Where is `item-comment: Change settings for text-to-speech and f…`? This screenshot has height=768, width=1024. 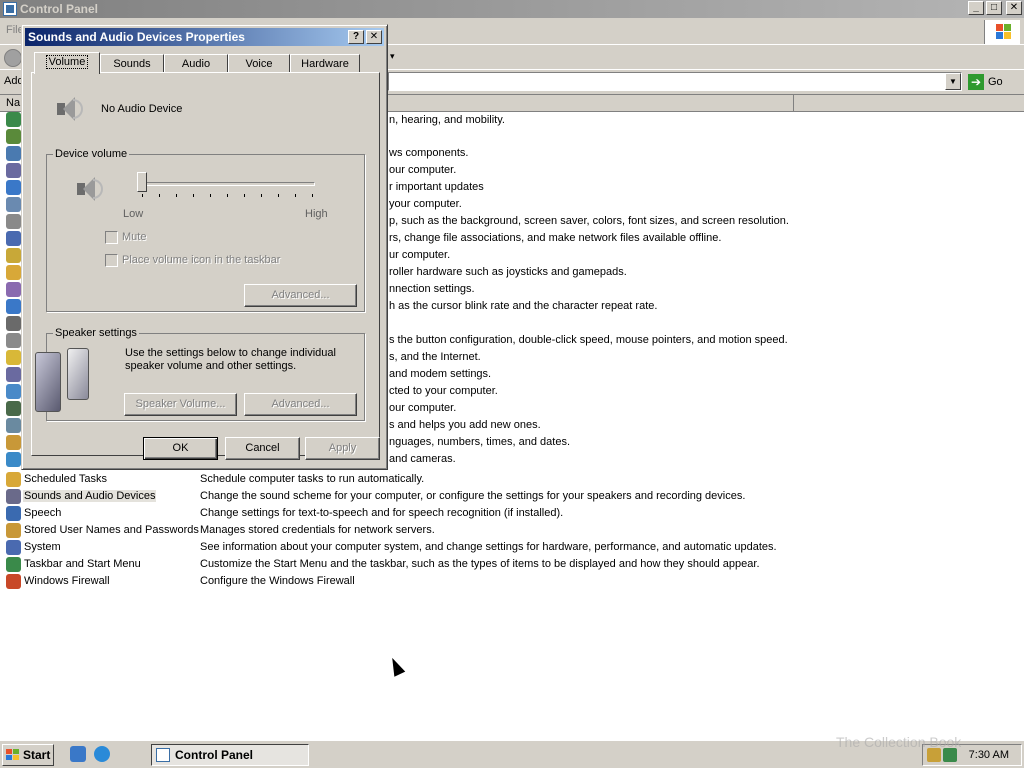 item-comment: Change settings for text-to-speech and f… is located at coordinates (382, 513).